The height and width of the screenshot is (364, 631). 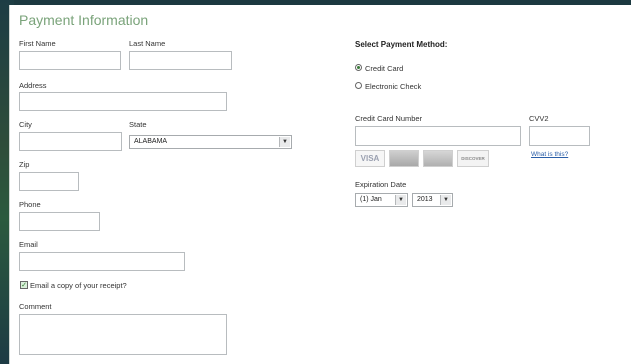 What do you see at coordinates (389, 118) in the screenshot?
I see `card-number-label: Credit Card Number` at bounding box center [389, 118].